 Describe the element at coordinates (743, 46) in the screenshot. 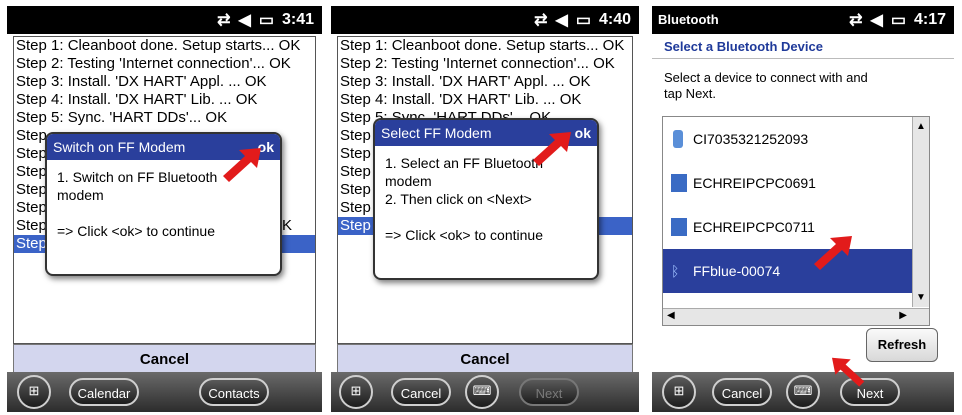

I see `page-title: Select a Bluetooth Device` at that location.